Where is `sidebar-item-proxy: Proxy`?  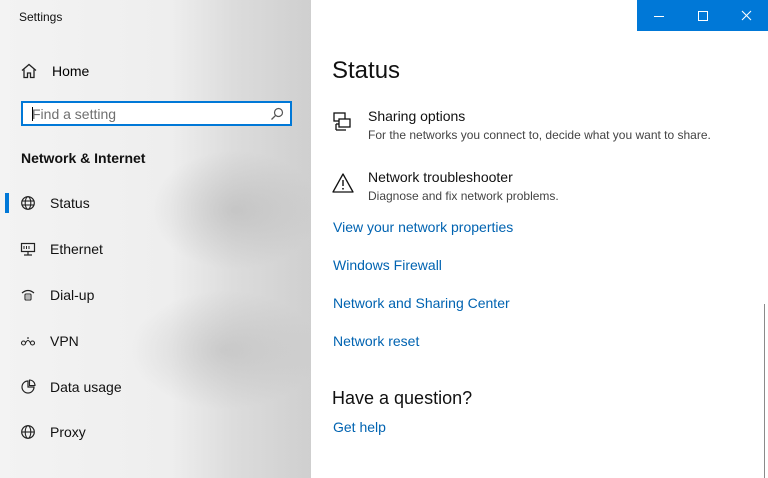
sidebar-item-proxy: Proxy is located at coordinates (155, 432).